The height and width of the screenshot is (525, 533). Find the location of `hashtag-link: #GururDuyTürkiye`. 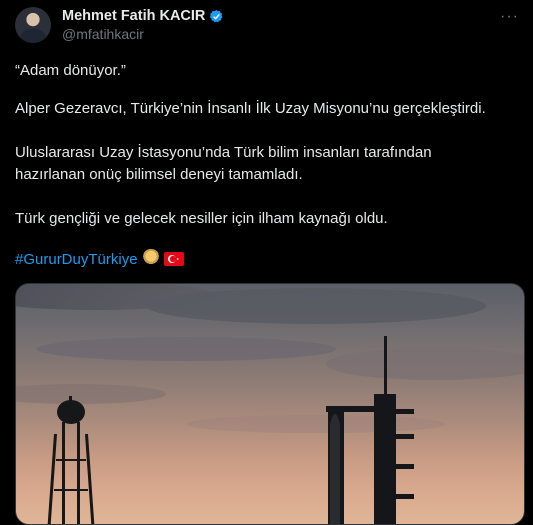

hashtag-link: #GururDuyTürkiye is located at coordinates (76, 259).